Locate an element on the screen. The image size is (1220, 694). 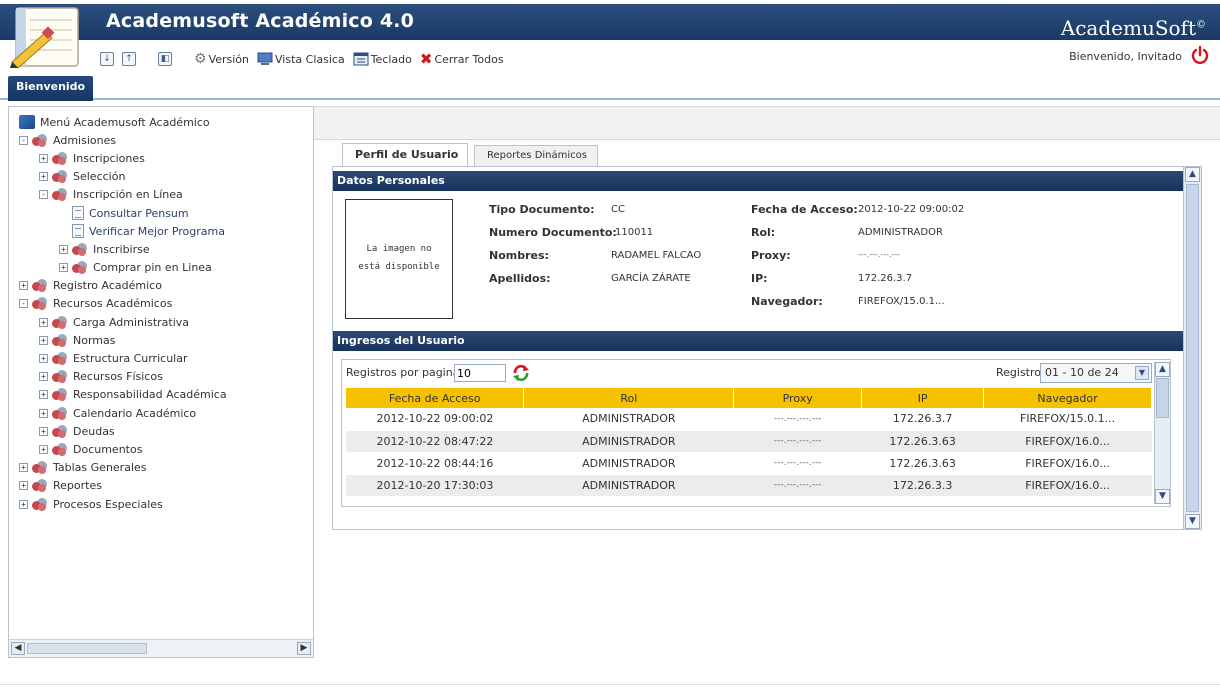
tree-item: + Calendario Académico is located at coordinates (166, 413).